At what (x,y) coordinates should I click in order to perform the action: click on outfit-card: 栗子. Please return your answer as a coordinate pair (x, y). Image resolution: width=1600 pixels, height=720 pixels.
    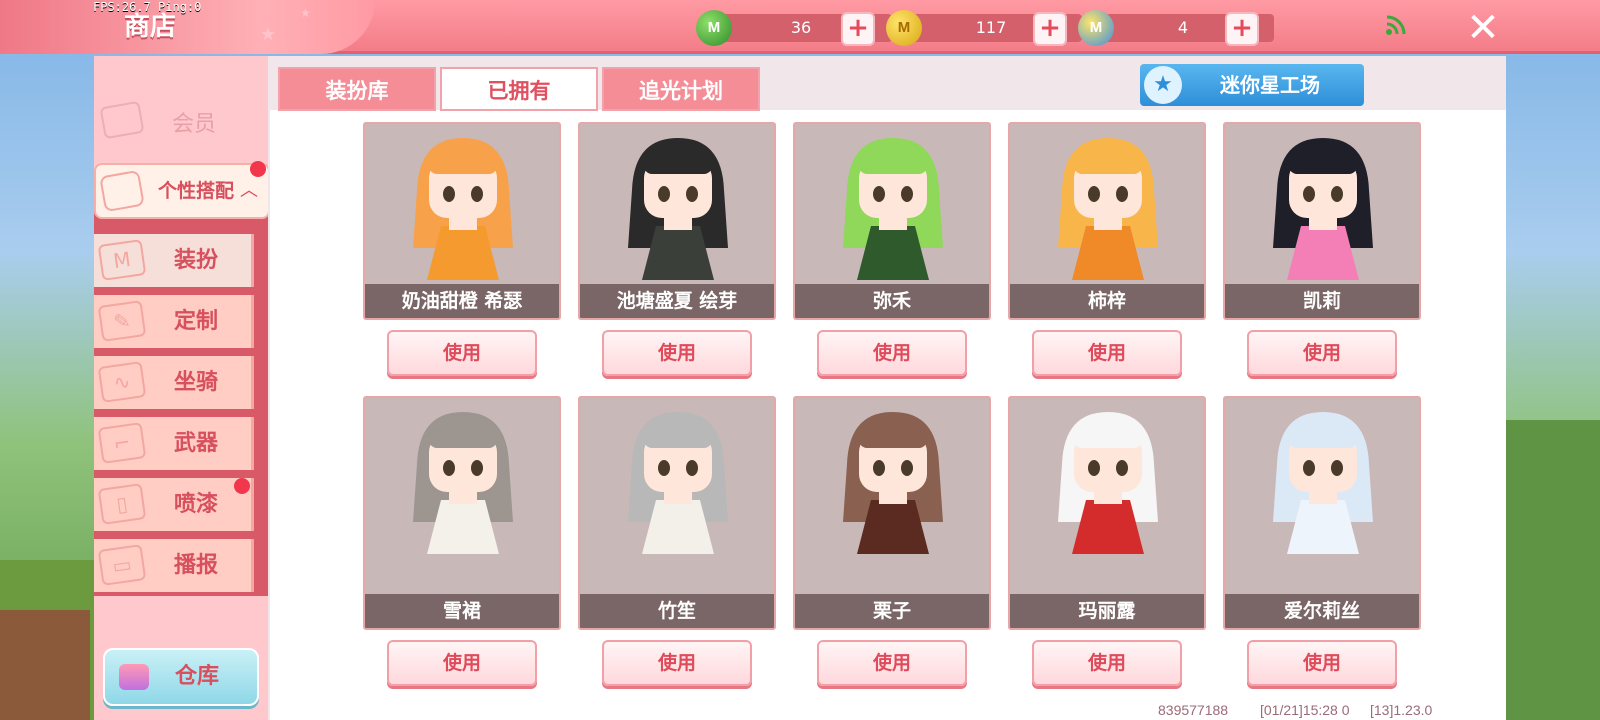
    Looking at the image, I should click on (892, 513).